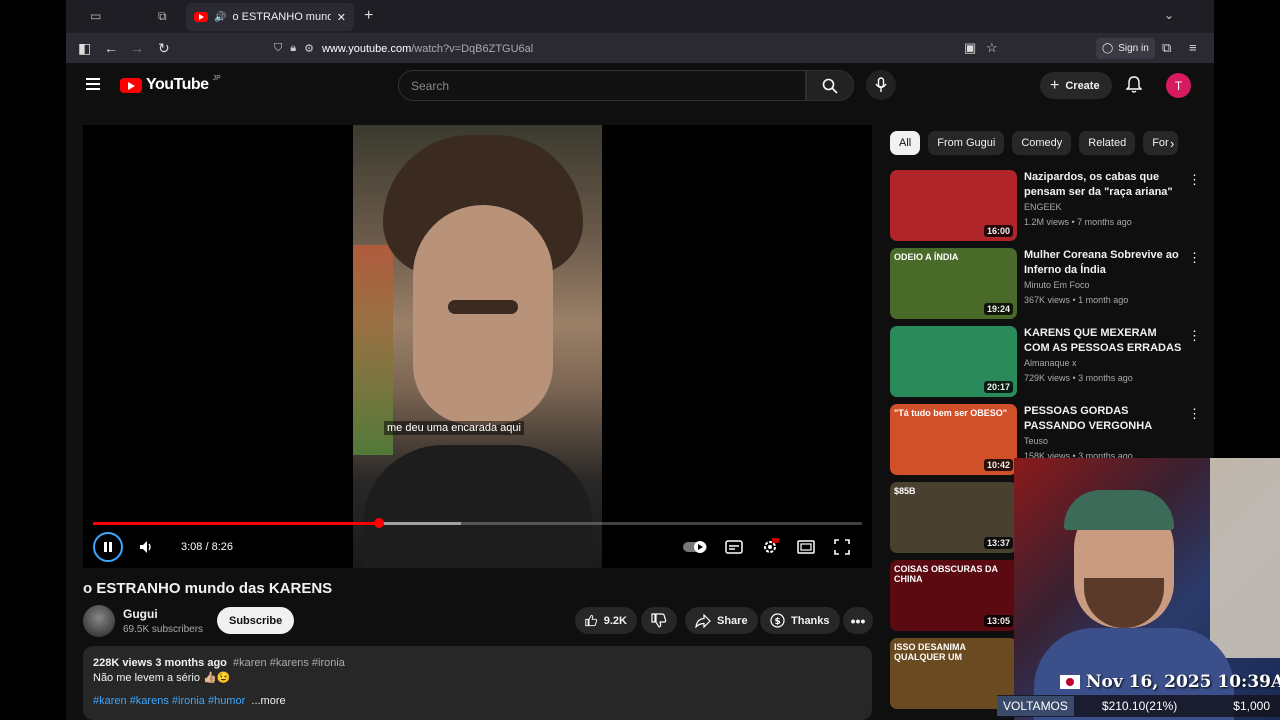 Image resolution: width=1280 pixels, height=720 pixels. What do you see at coordinates (93, 84) in the screenshot?
I see `guide-menu-icon` at bounding box center [93, 84].